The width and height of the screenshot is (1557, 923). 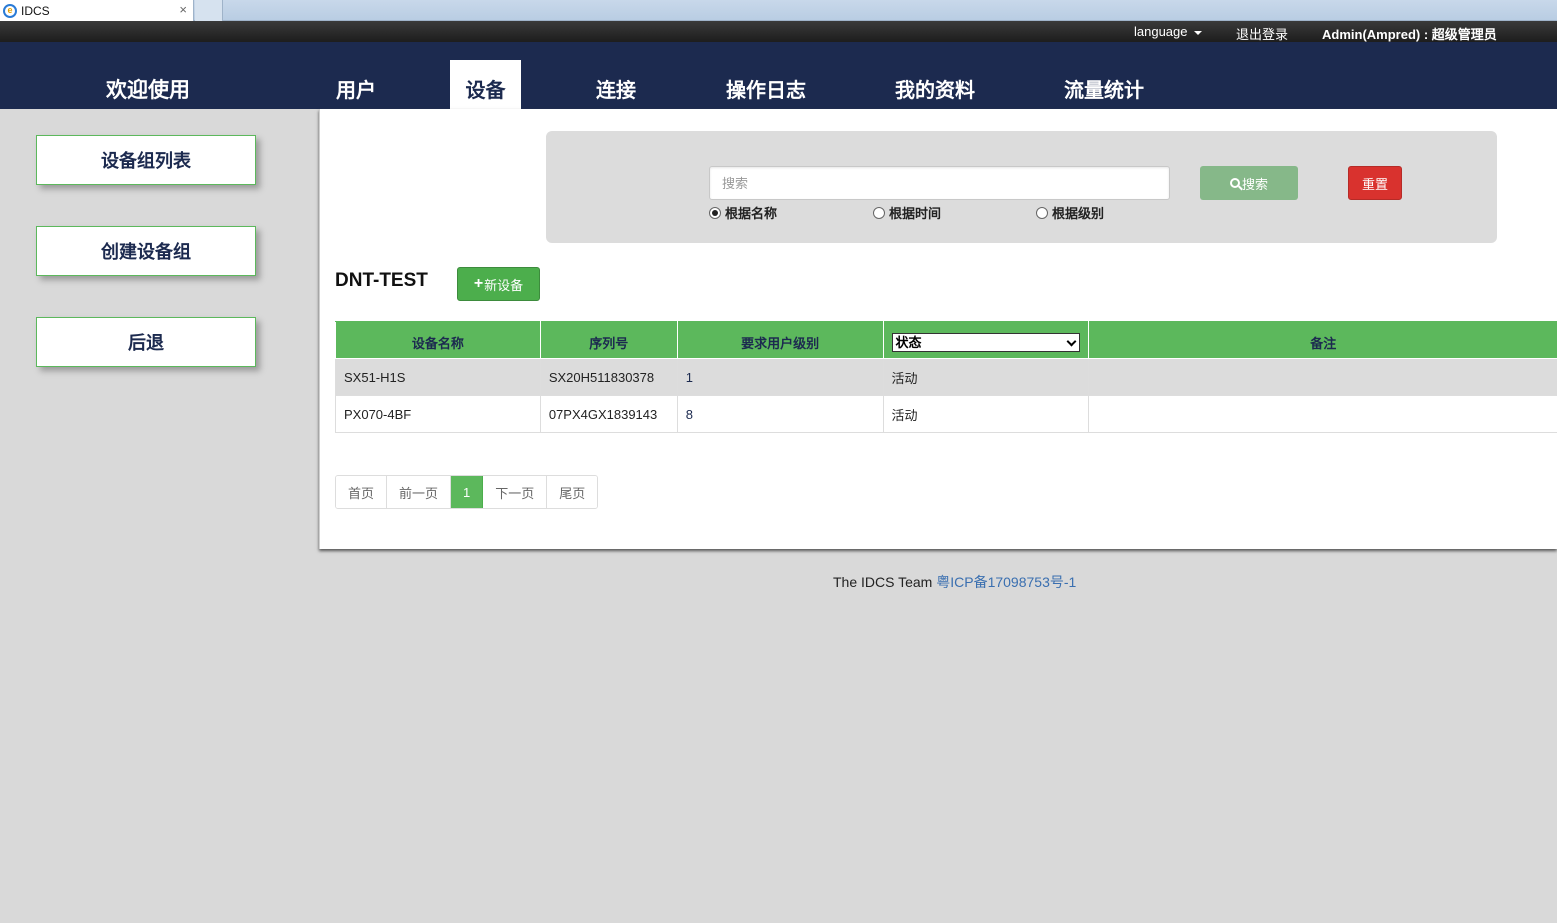 I want to click on browser-tab-title: IDCS, so click(x=35, y=10).